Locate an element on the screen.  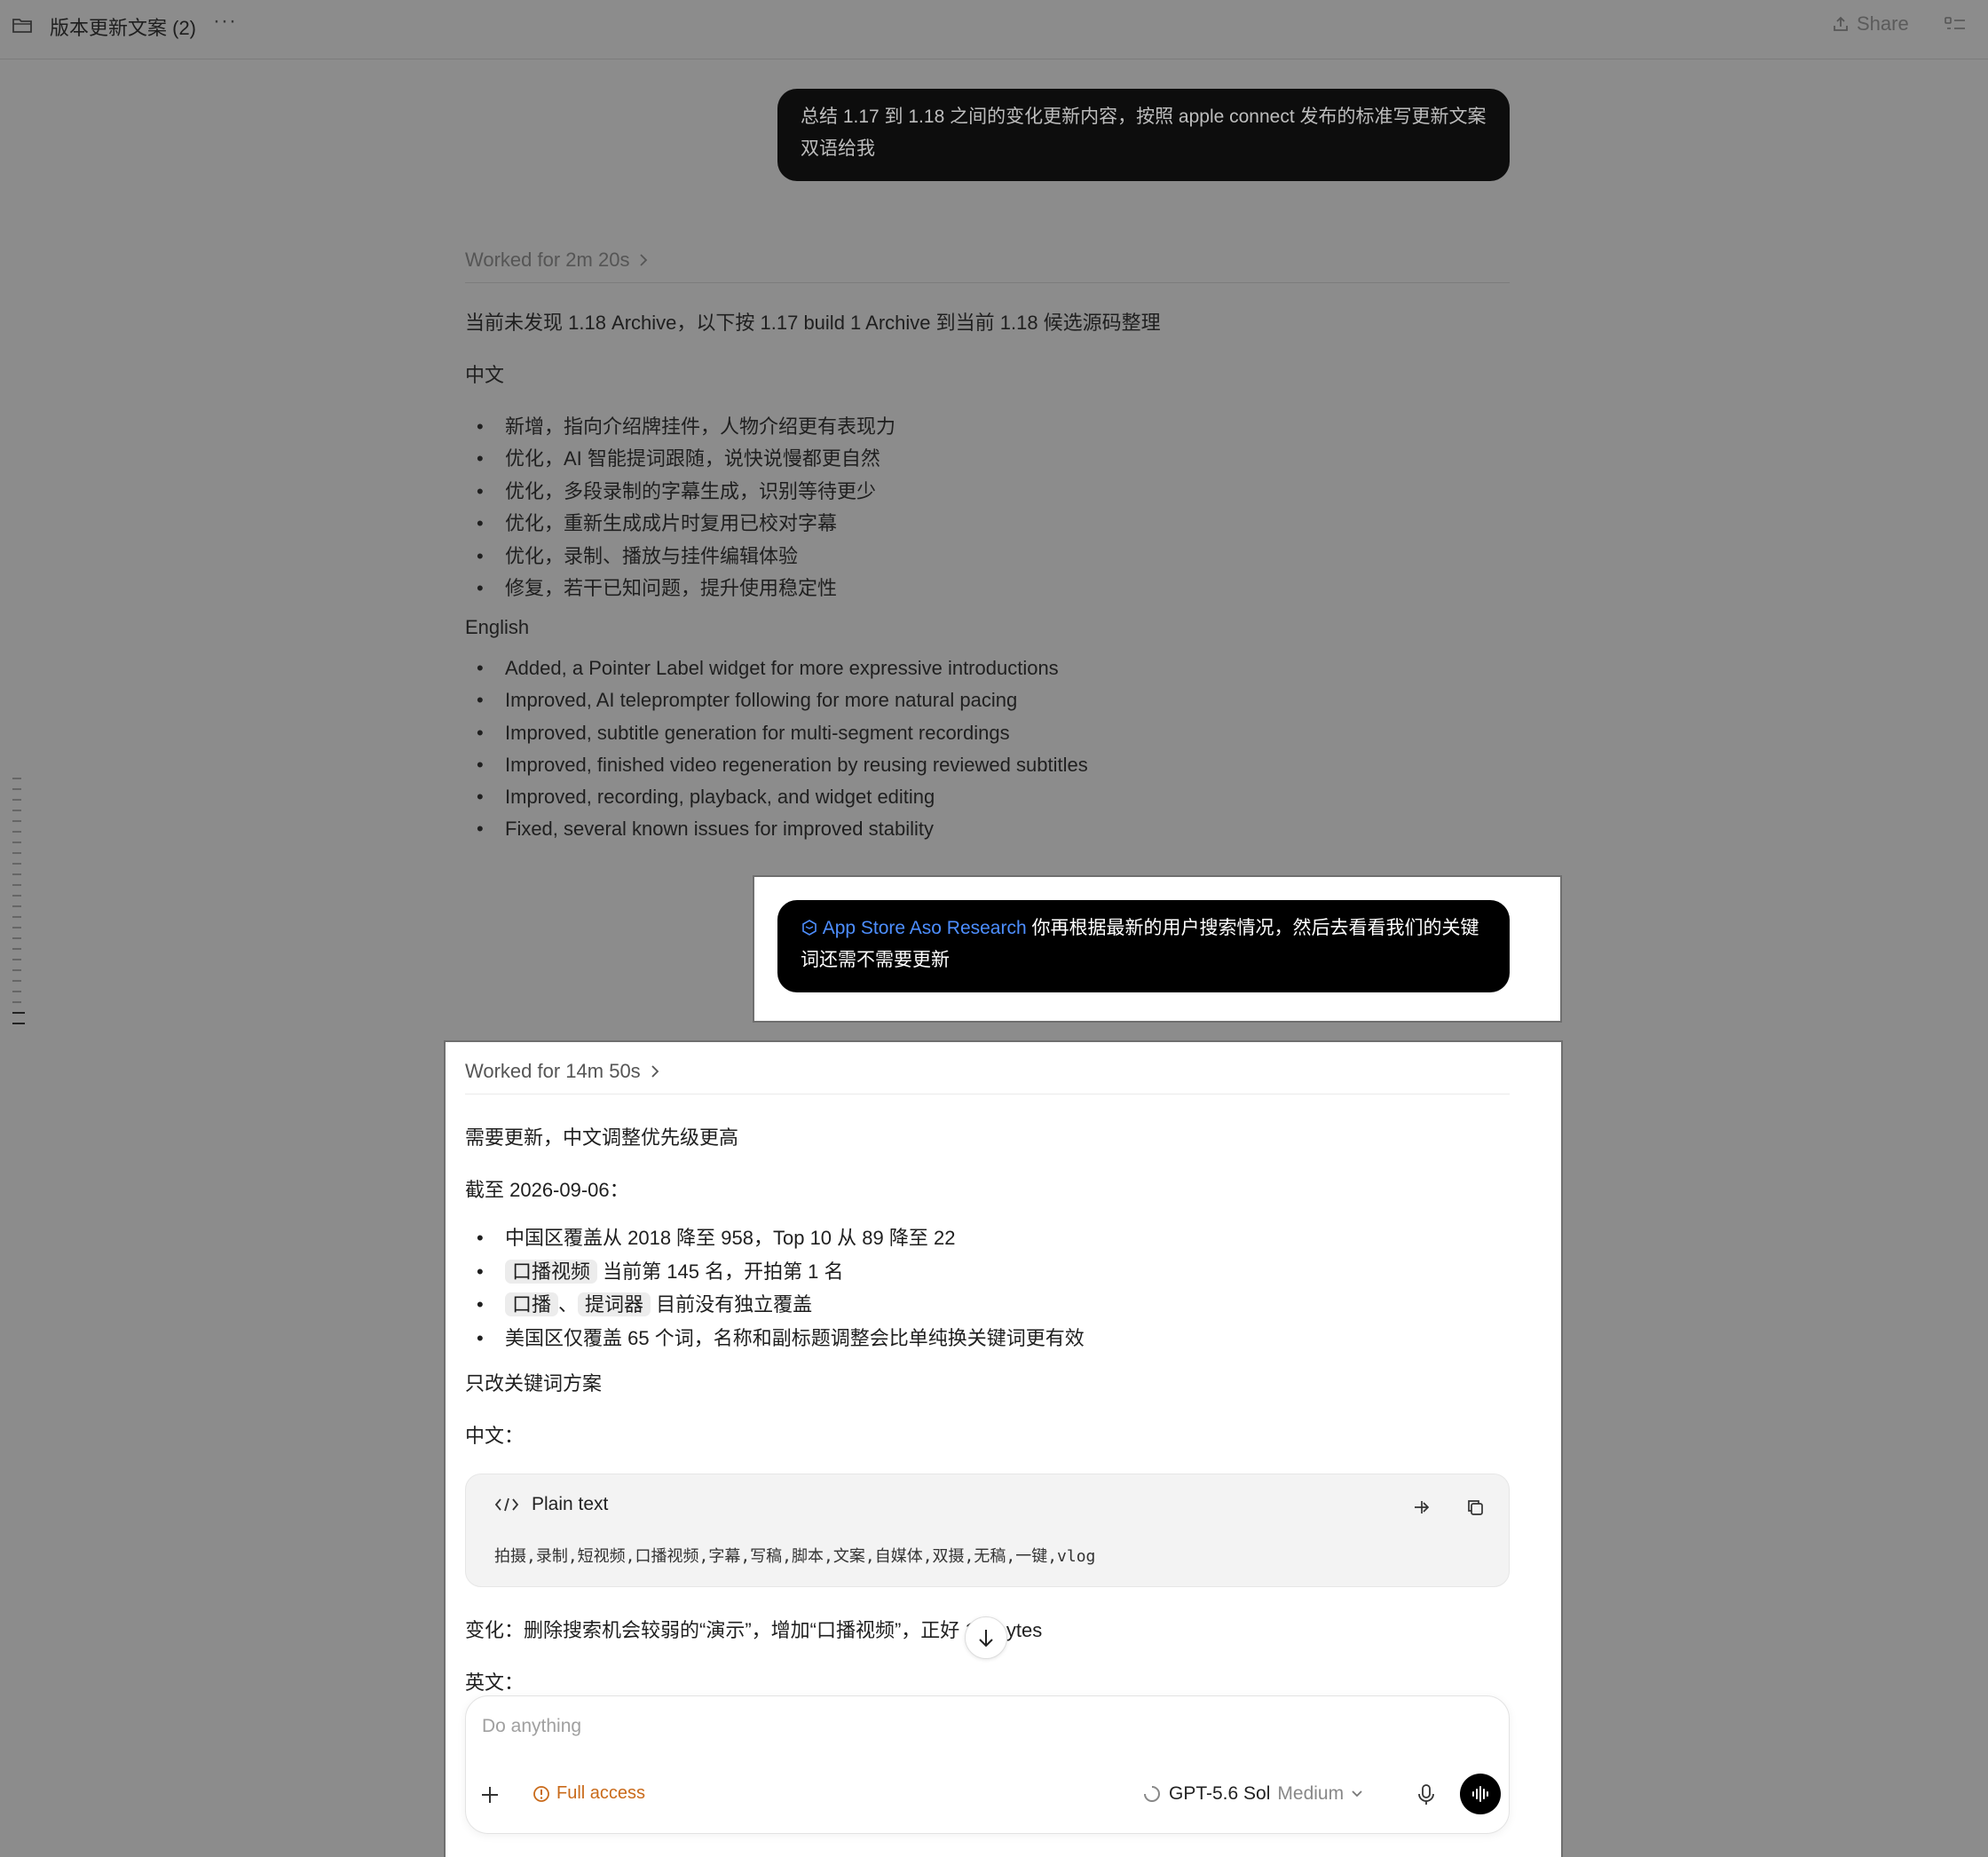
add-attachment-button is located at coordinates (490, 1795).